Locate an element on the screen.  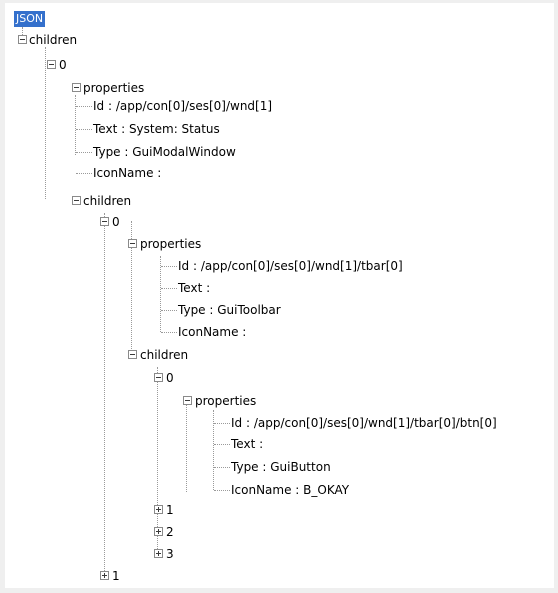
property-type: Type : GuiButton is located at coordinates (281, 467).